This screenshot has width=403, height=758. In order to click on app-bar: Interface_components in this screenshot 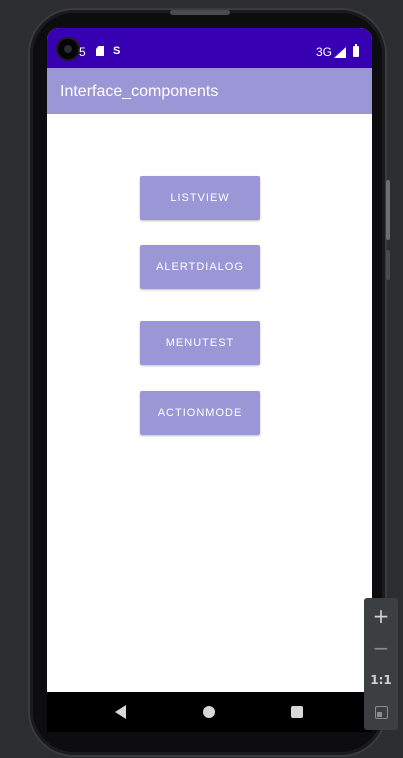, I will do `click(209, 91)`.